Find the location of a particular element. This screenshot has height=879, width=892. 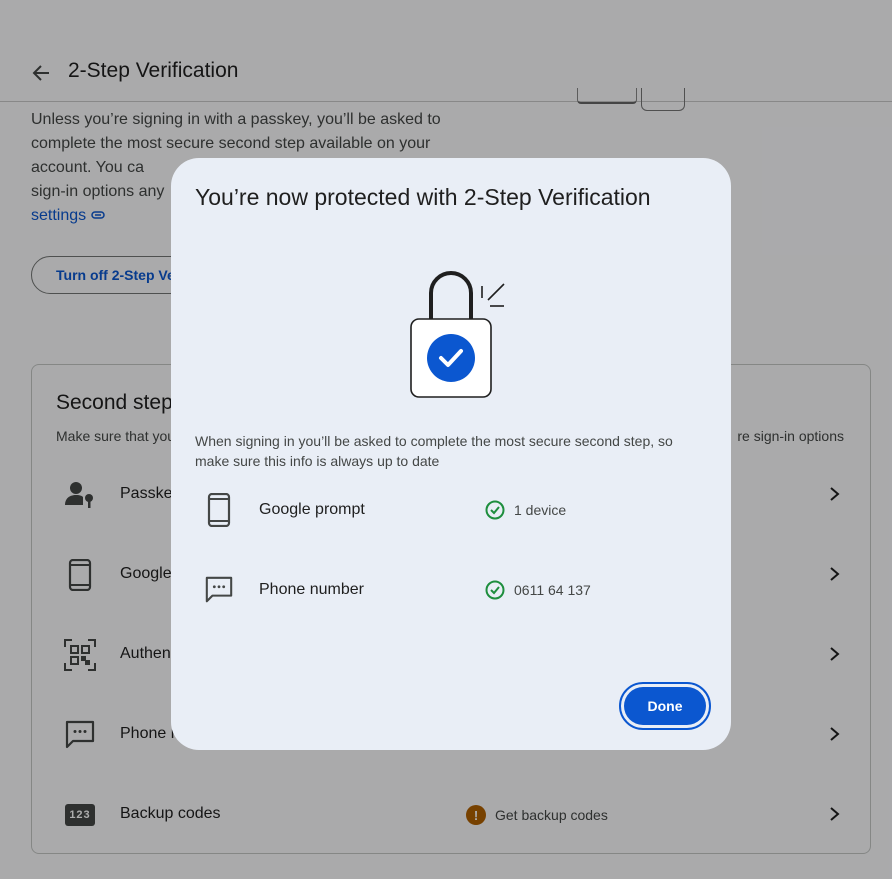

dialog-item-label: Google prompt is located at coordinates (312, 509).